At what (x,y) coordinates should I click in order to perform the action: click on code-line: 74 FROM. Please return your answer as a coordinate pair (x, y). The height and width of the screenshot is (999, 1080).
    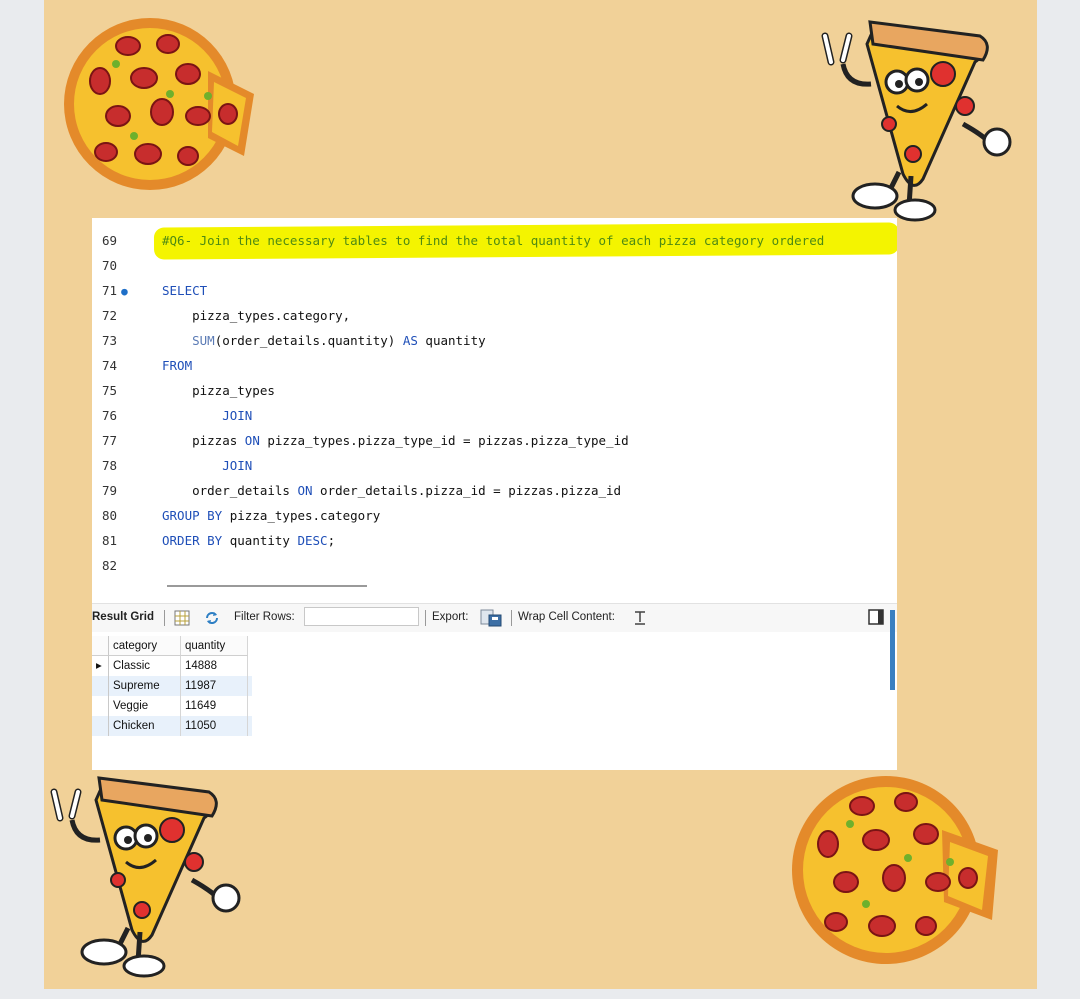
    Looking at the image, I should click on (494, 365).